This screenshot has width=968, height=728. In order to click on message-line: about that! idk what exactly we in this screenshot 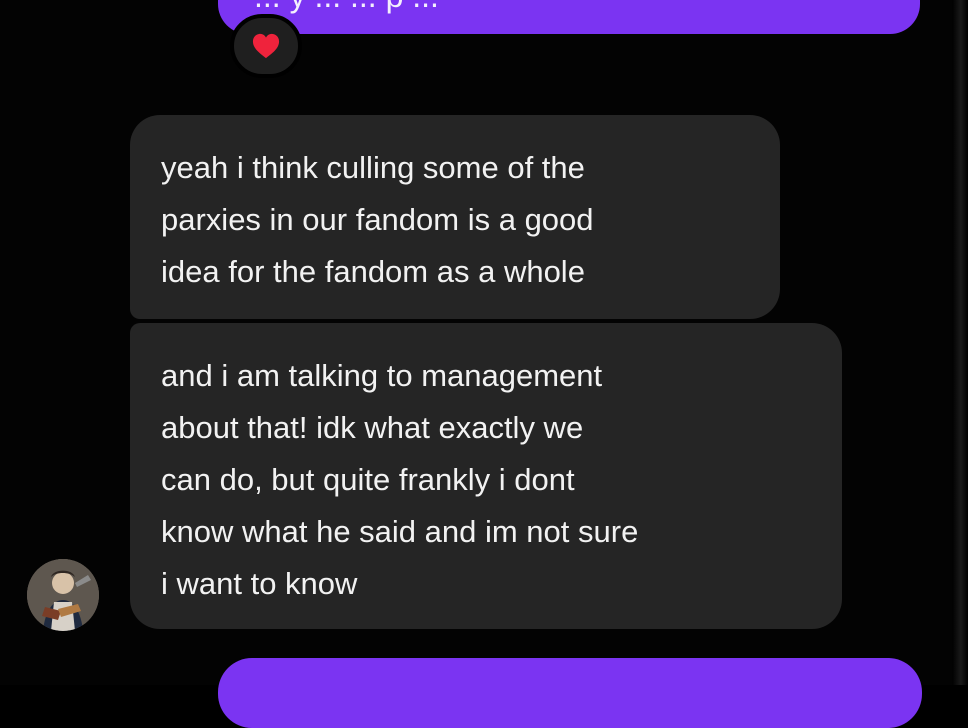, I will do `click(372, 427)`.